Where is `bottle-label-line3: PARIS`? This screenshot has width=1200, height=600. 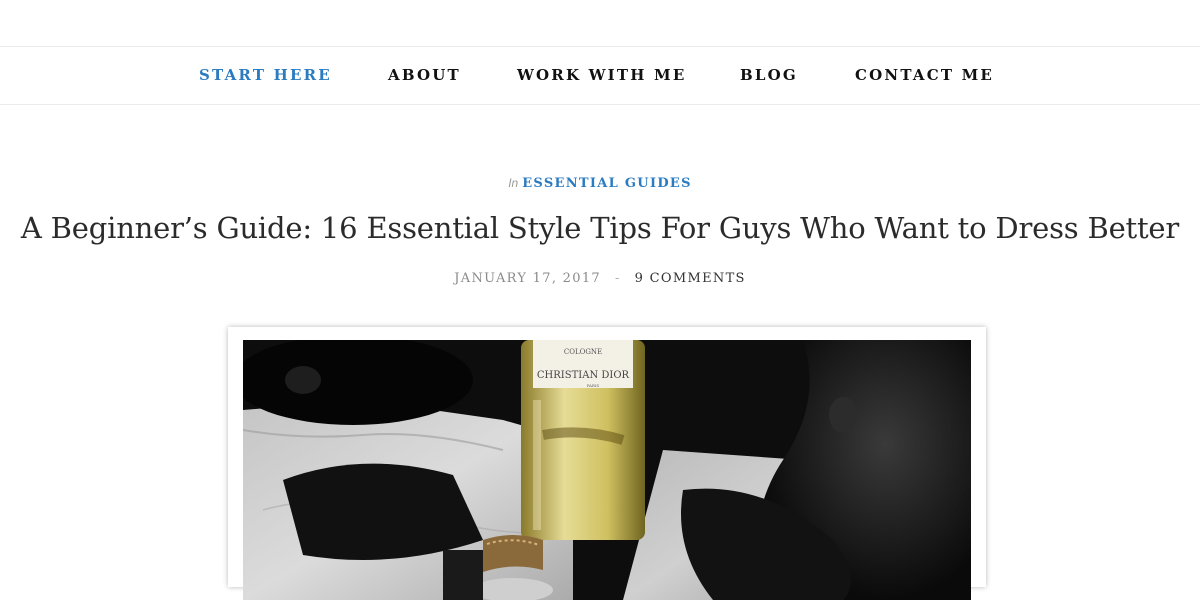
bottle-label-line3: PARIS is located at coordinates (593, 385).